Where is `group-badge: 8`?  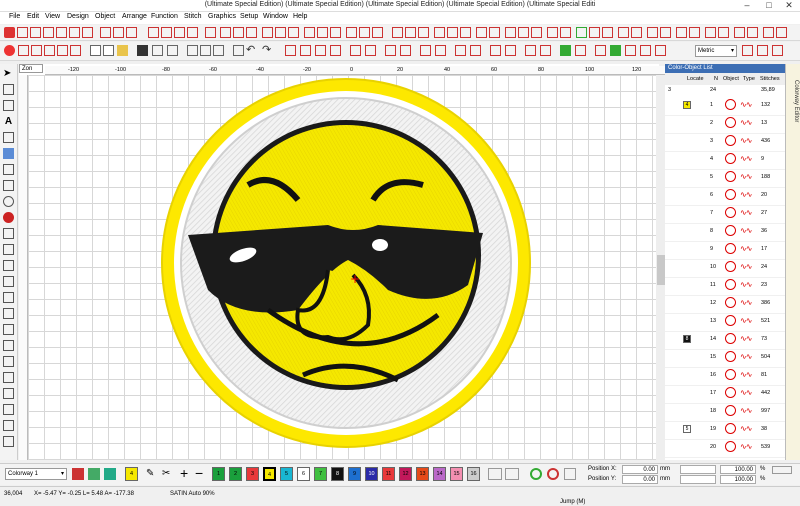
group-badge: 8 is located at coordinates (687, 339).